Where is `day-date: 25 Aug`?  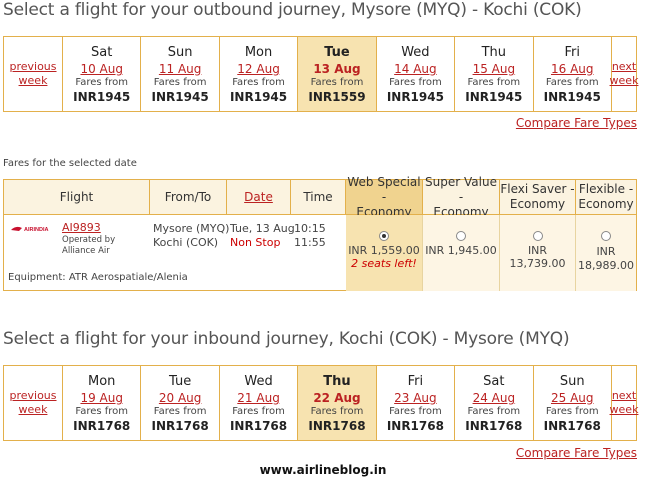 day-date: 25 Aug is located at coordinates (572, 398).